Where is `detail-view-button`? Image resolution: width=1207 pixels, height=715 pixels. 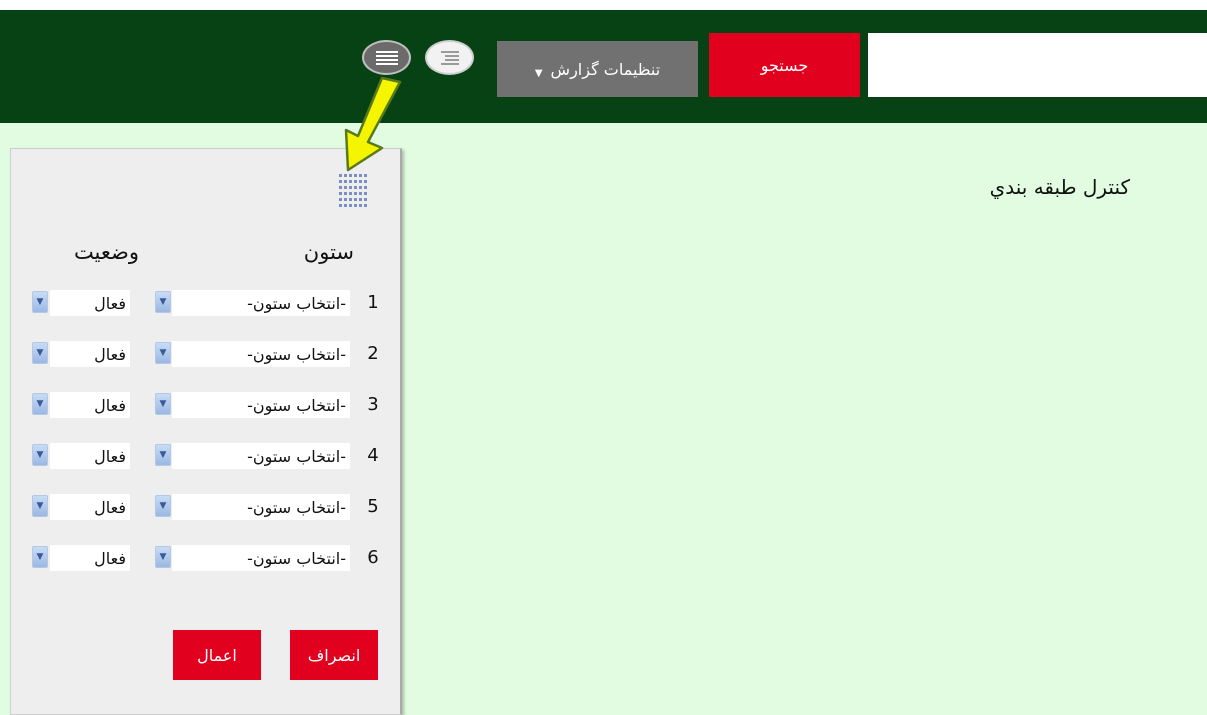 detail-view-button is located at coordinates (449, 57).